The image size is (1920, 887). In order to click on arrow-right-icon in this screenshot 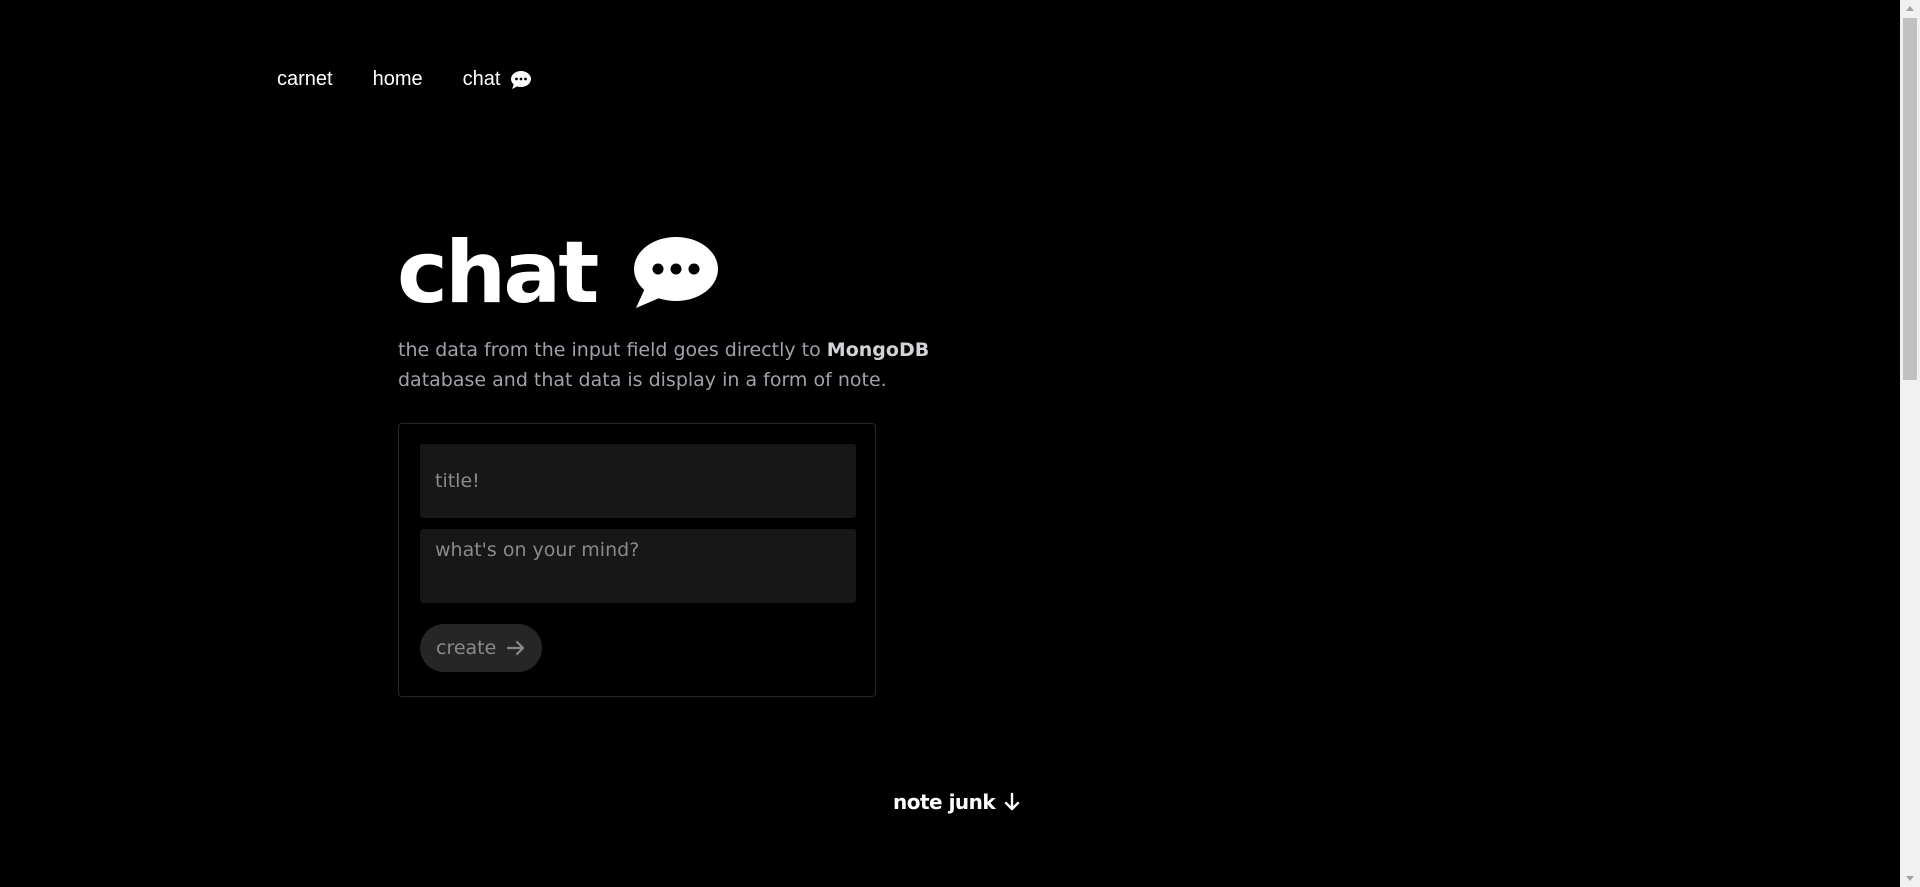, I will do `click(516, 648)`.